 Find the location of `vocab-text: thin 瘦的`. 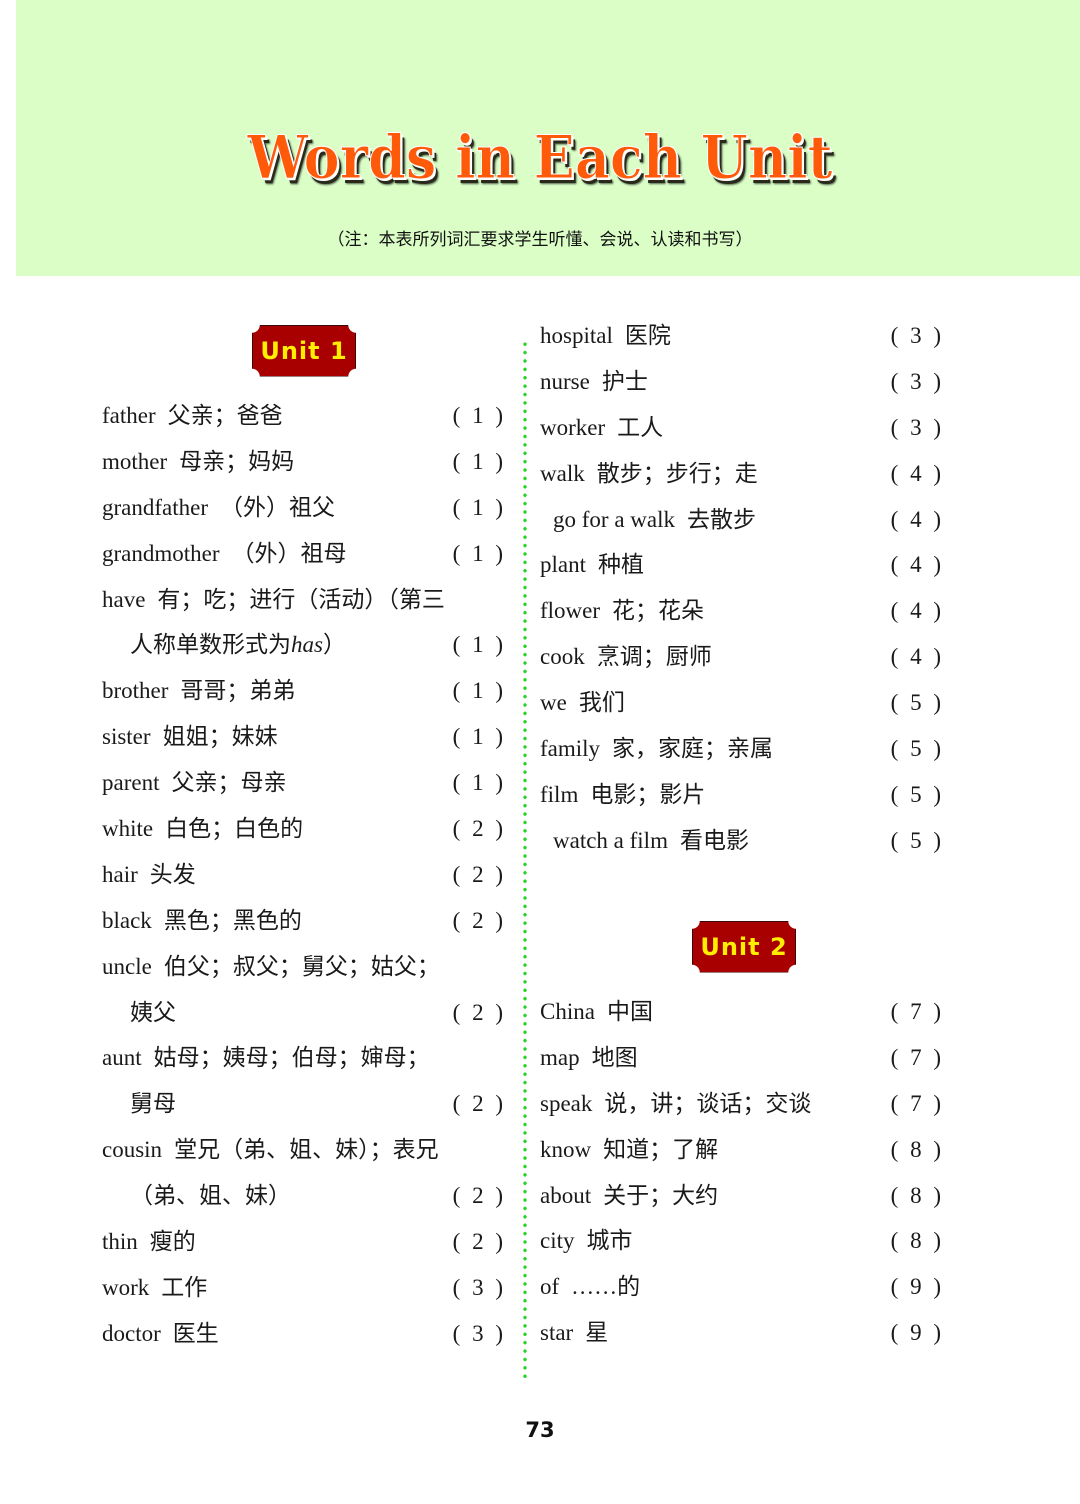

vocab-text: thin 瘦的 is located at coordinates (149, 1241).